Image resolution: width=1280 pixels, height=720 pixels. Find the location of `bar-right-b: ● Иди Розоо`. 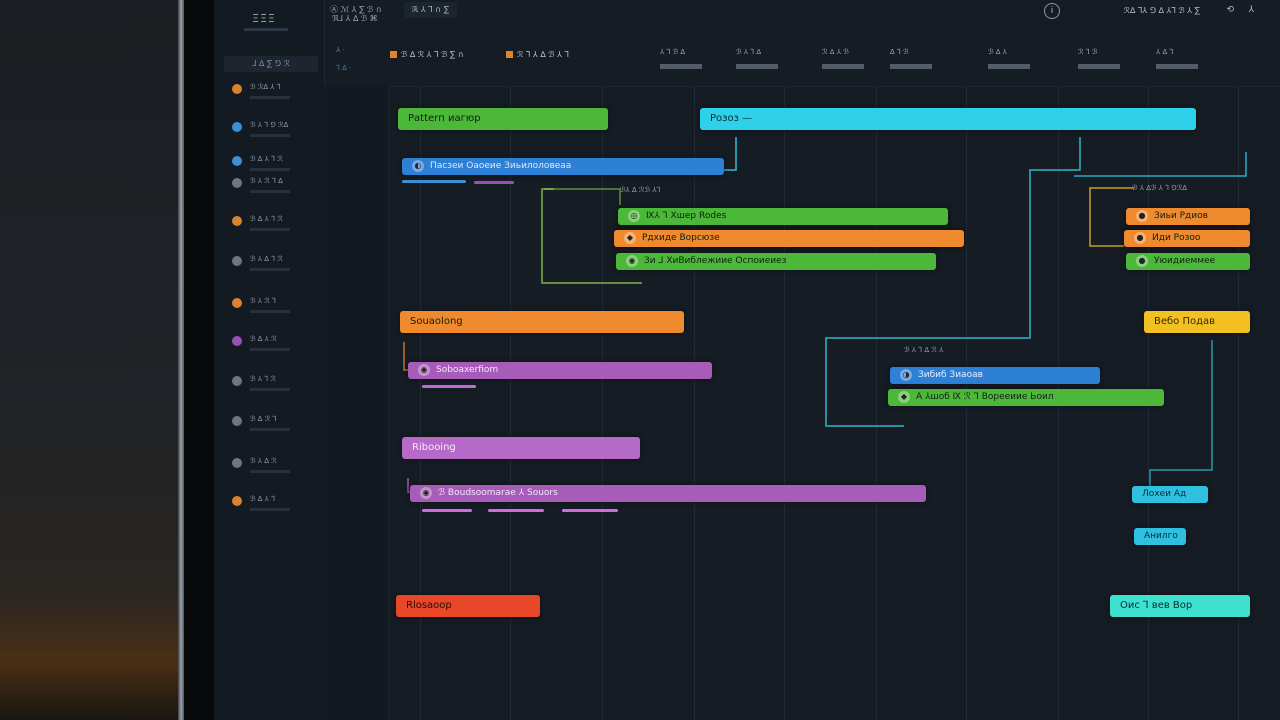

bar-right-b: ● Иди Розоо is located at coordinates (1187, 238).